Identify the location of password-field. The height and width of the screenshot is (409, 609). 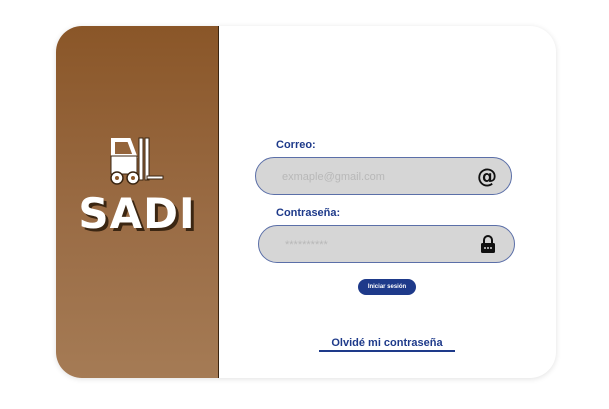
(386, 244).